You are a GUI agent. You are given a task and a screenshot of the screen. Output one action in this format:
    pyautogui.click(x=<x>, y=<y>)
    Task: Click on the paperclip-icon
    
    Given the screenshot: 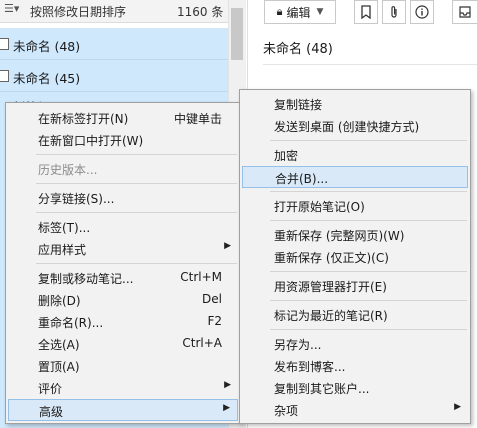 What is the action you would take?
    pyautogui.click(x=394, y=12)
    